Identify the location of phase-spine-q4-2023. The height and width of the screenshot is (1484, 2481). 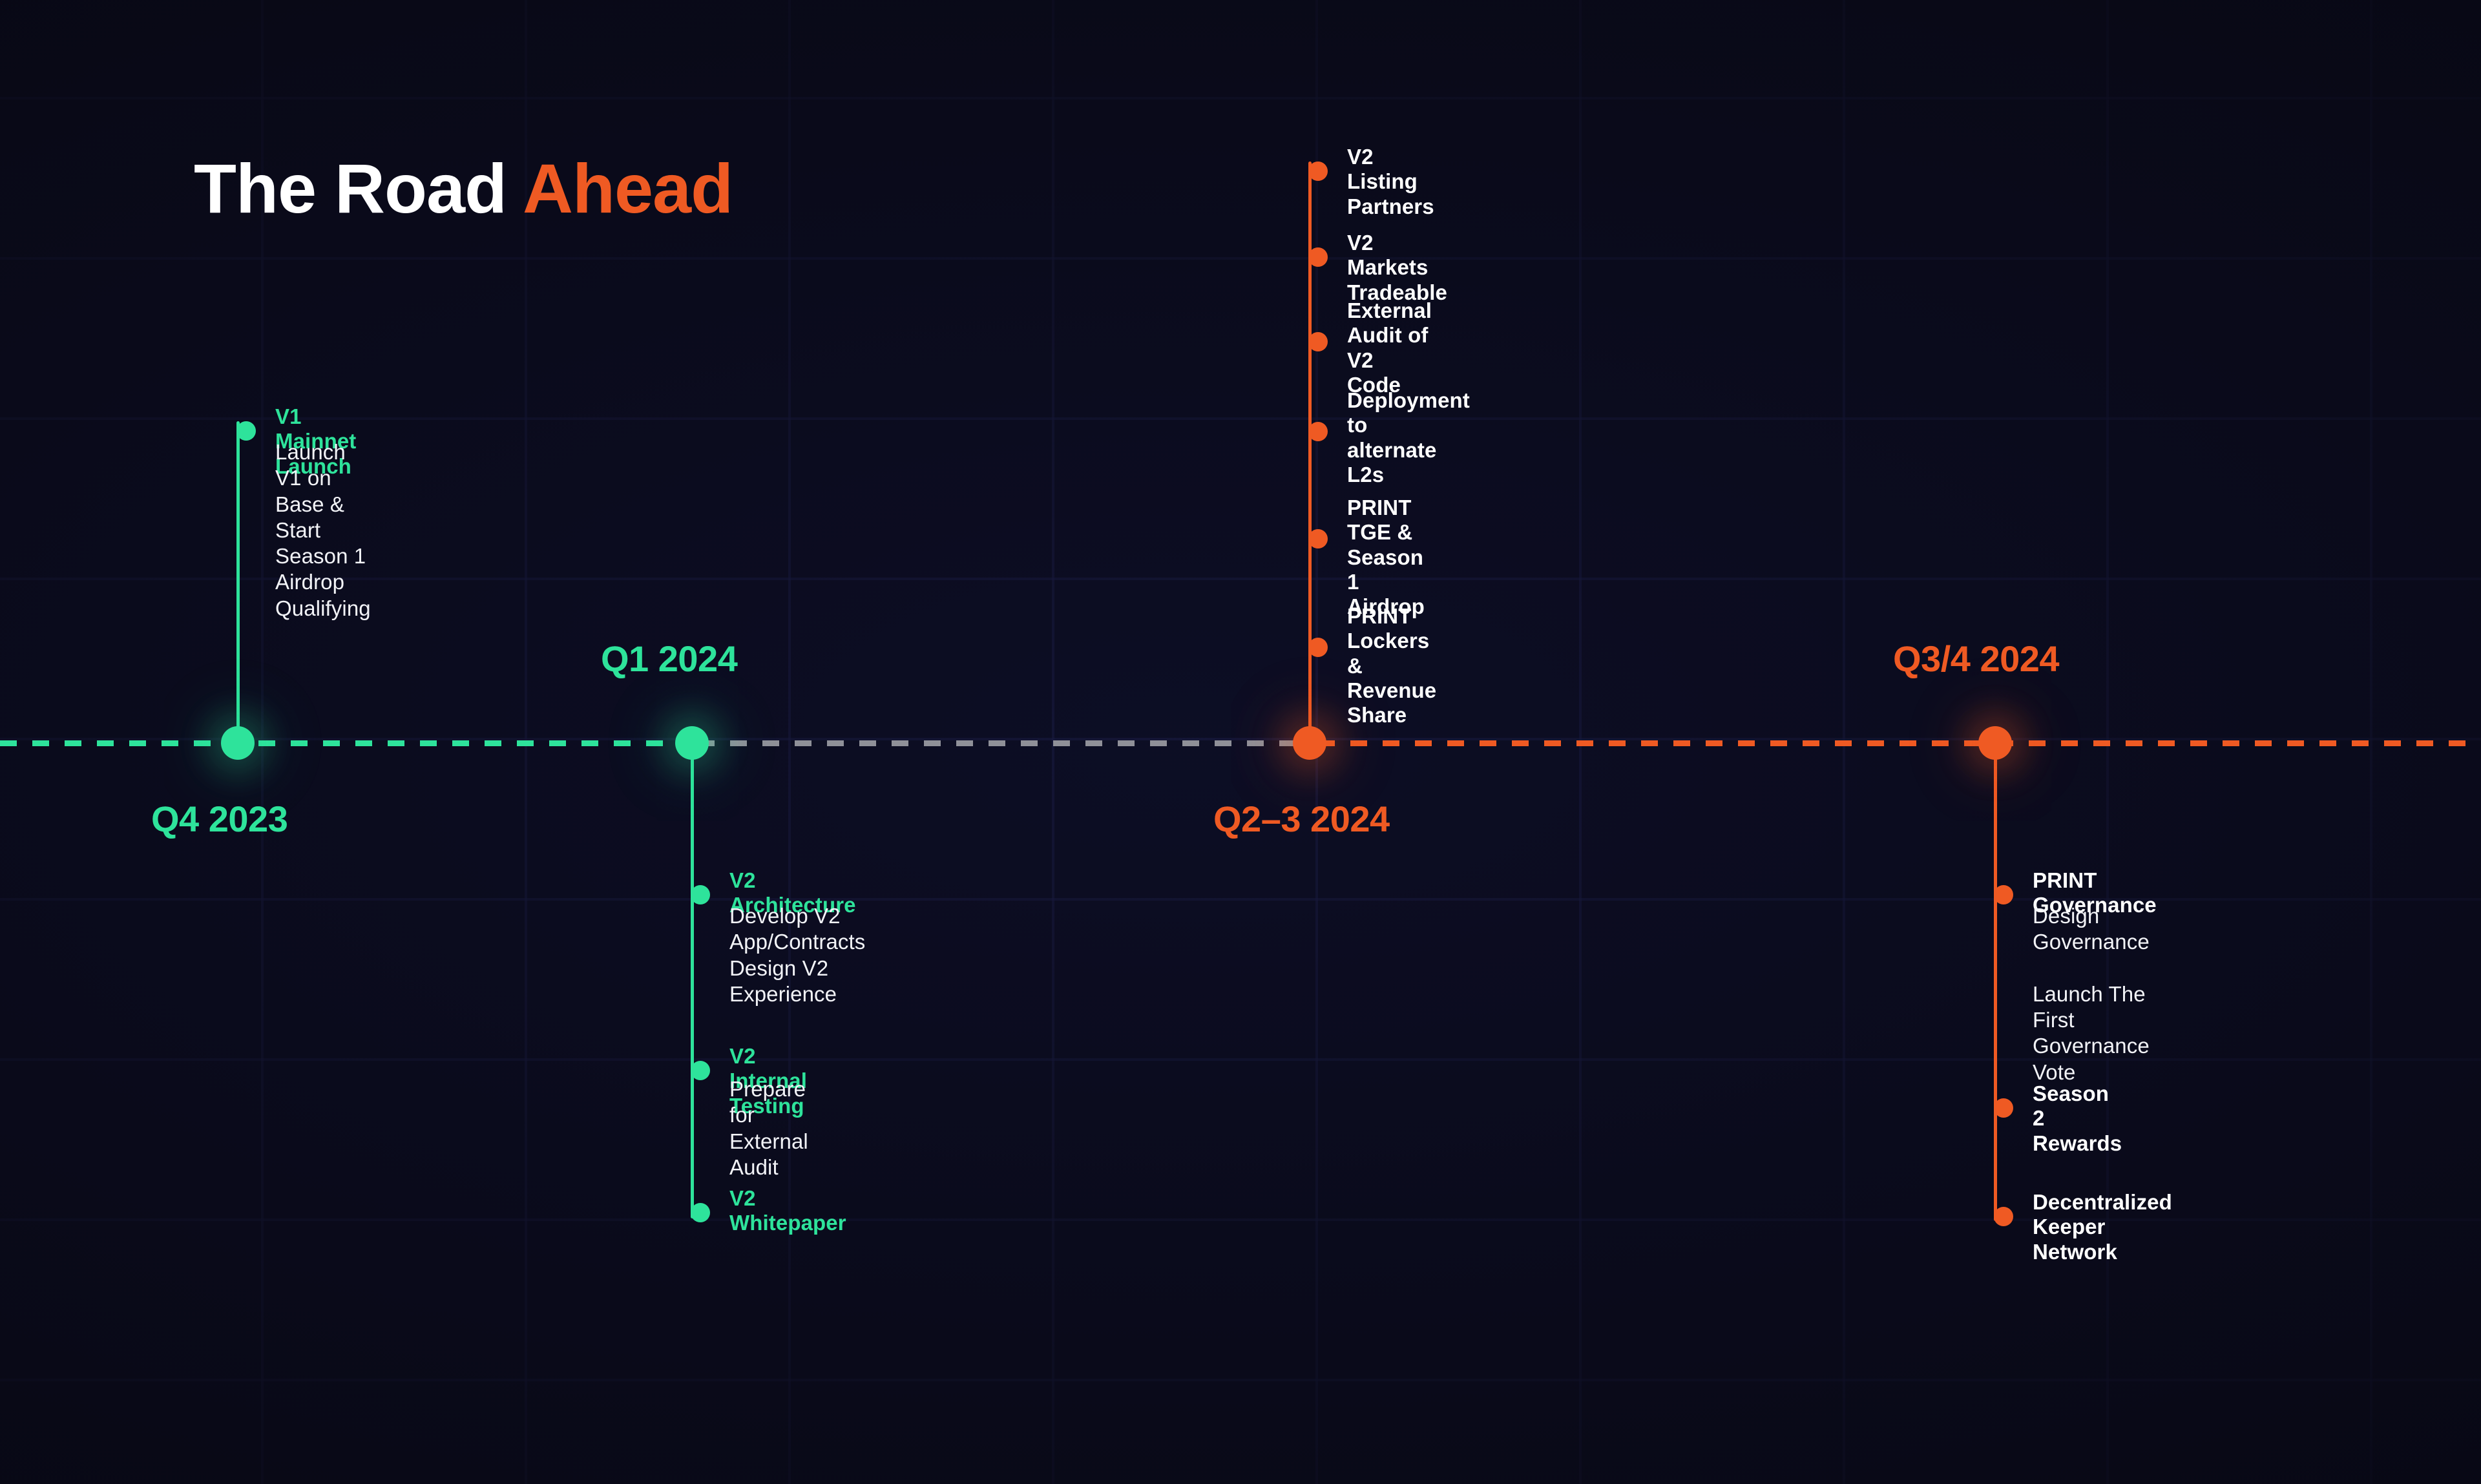
(238, 582).